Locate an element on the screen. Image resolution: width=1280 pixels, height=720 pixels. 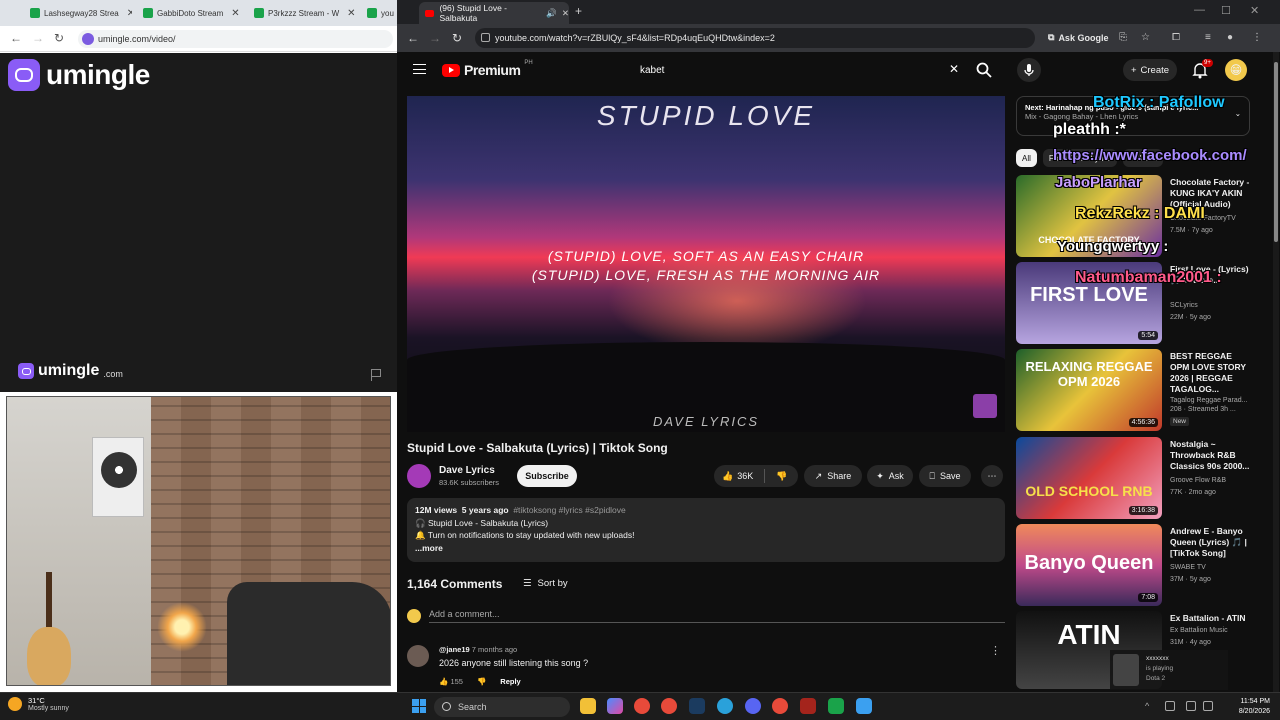
telegram-icon is located at coordinates (725, 706).